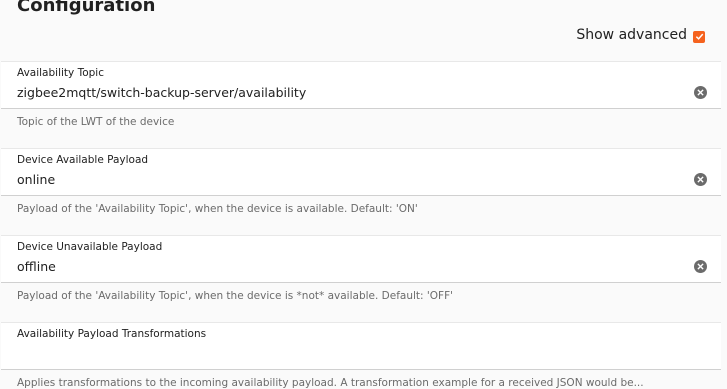 Image resolution: width=727 pixels, height=389 pixels. What do you see at coordinates (112, 334) in the screenshot?
I see `field-label: Availability Payload Transformations` at bounding box center [112, 334].